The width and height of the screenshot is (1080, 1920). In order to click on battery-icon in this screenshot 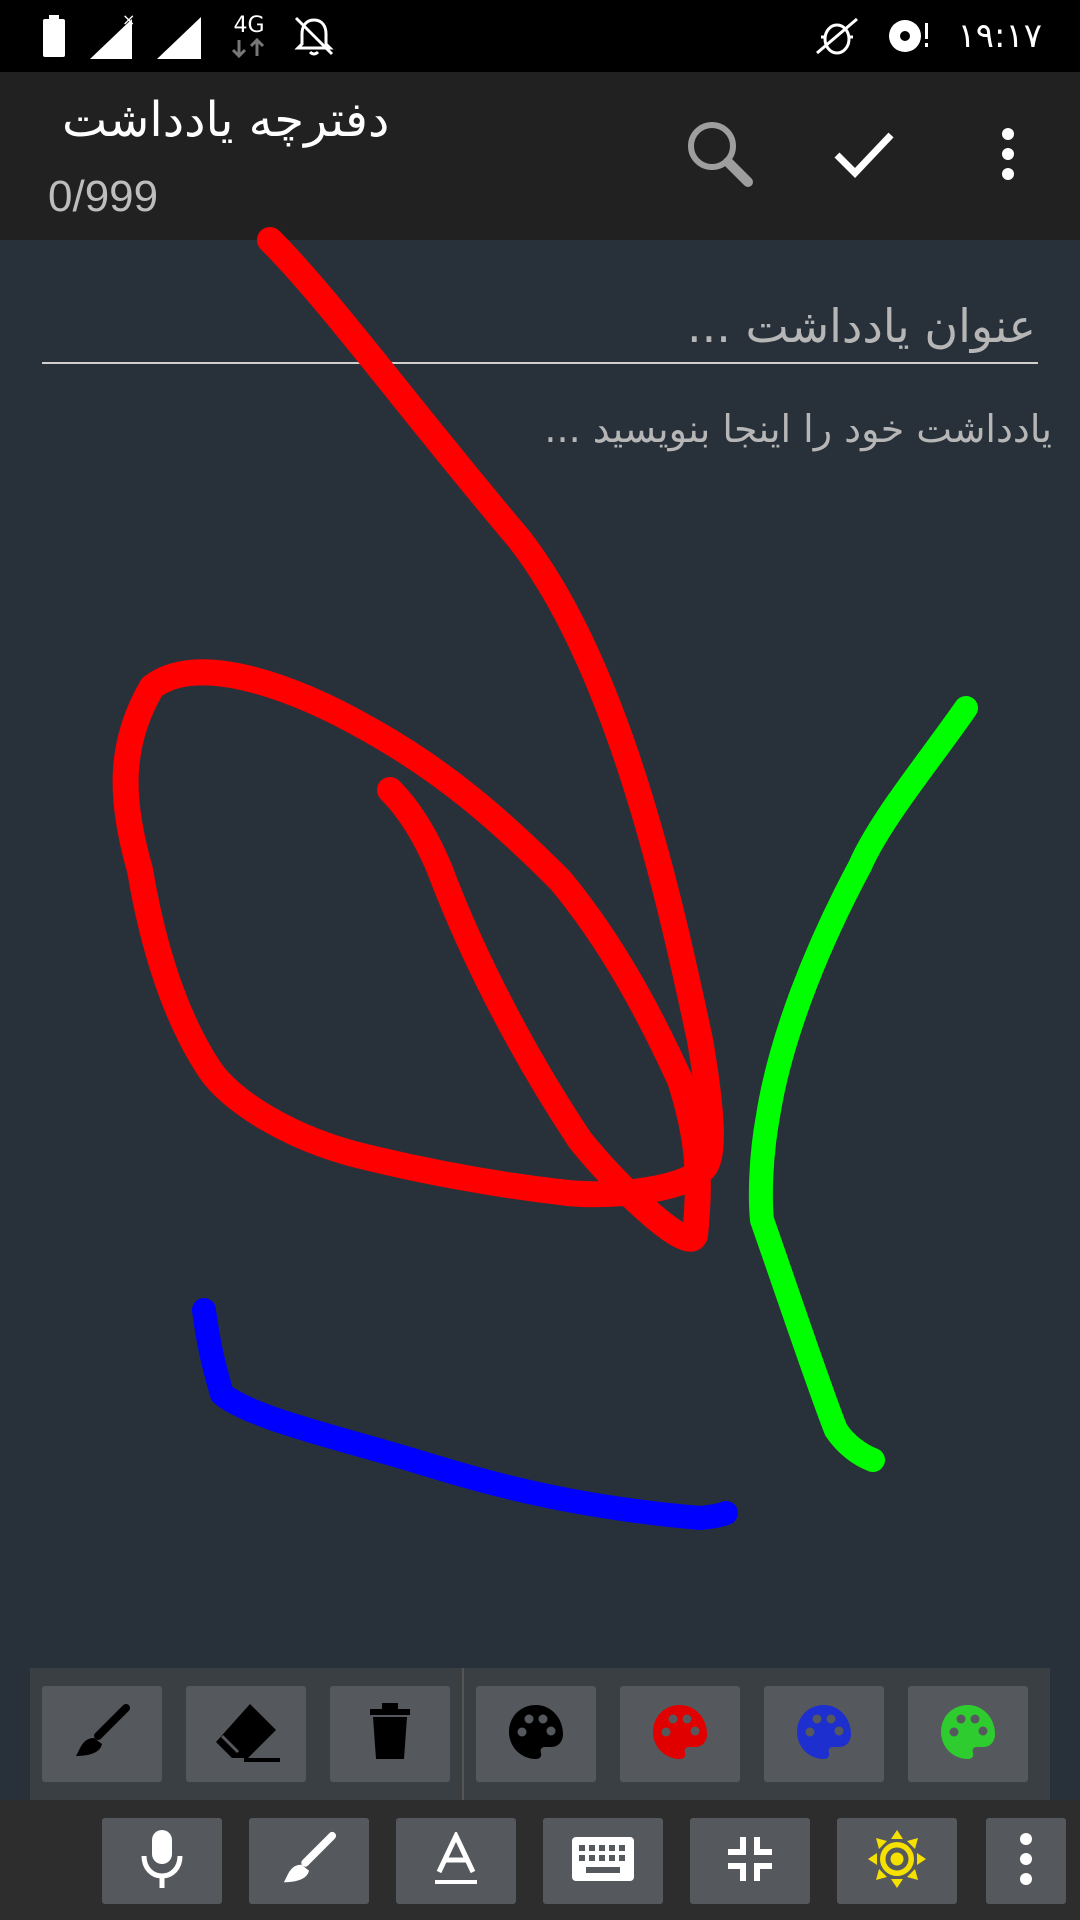, I will do `click(54, 36)`.